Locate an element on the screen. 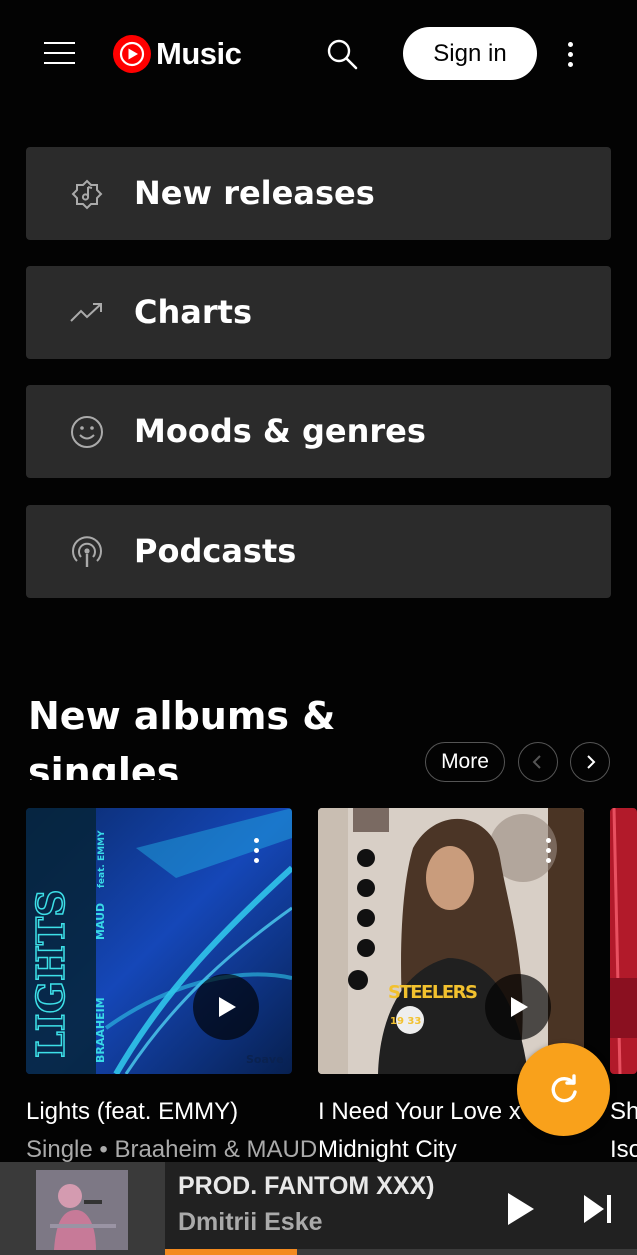 This screenshot has width=637, height=1255. logo-text: Music is located at coordinates (199, 53).